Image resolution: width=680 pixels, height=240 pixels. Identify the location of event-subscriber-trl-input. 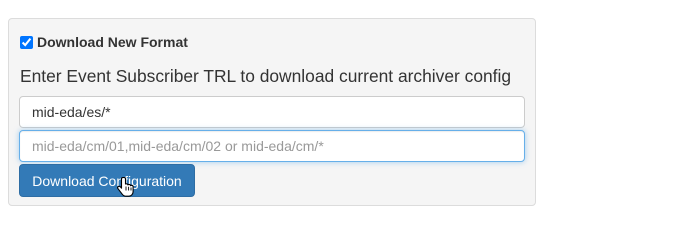
(272, 112).